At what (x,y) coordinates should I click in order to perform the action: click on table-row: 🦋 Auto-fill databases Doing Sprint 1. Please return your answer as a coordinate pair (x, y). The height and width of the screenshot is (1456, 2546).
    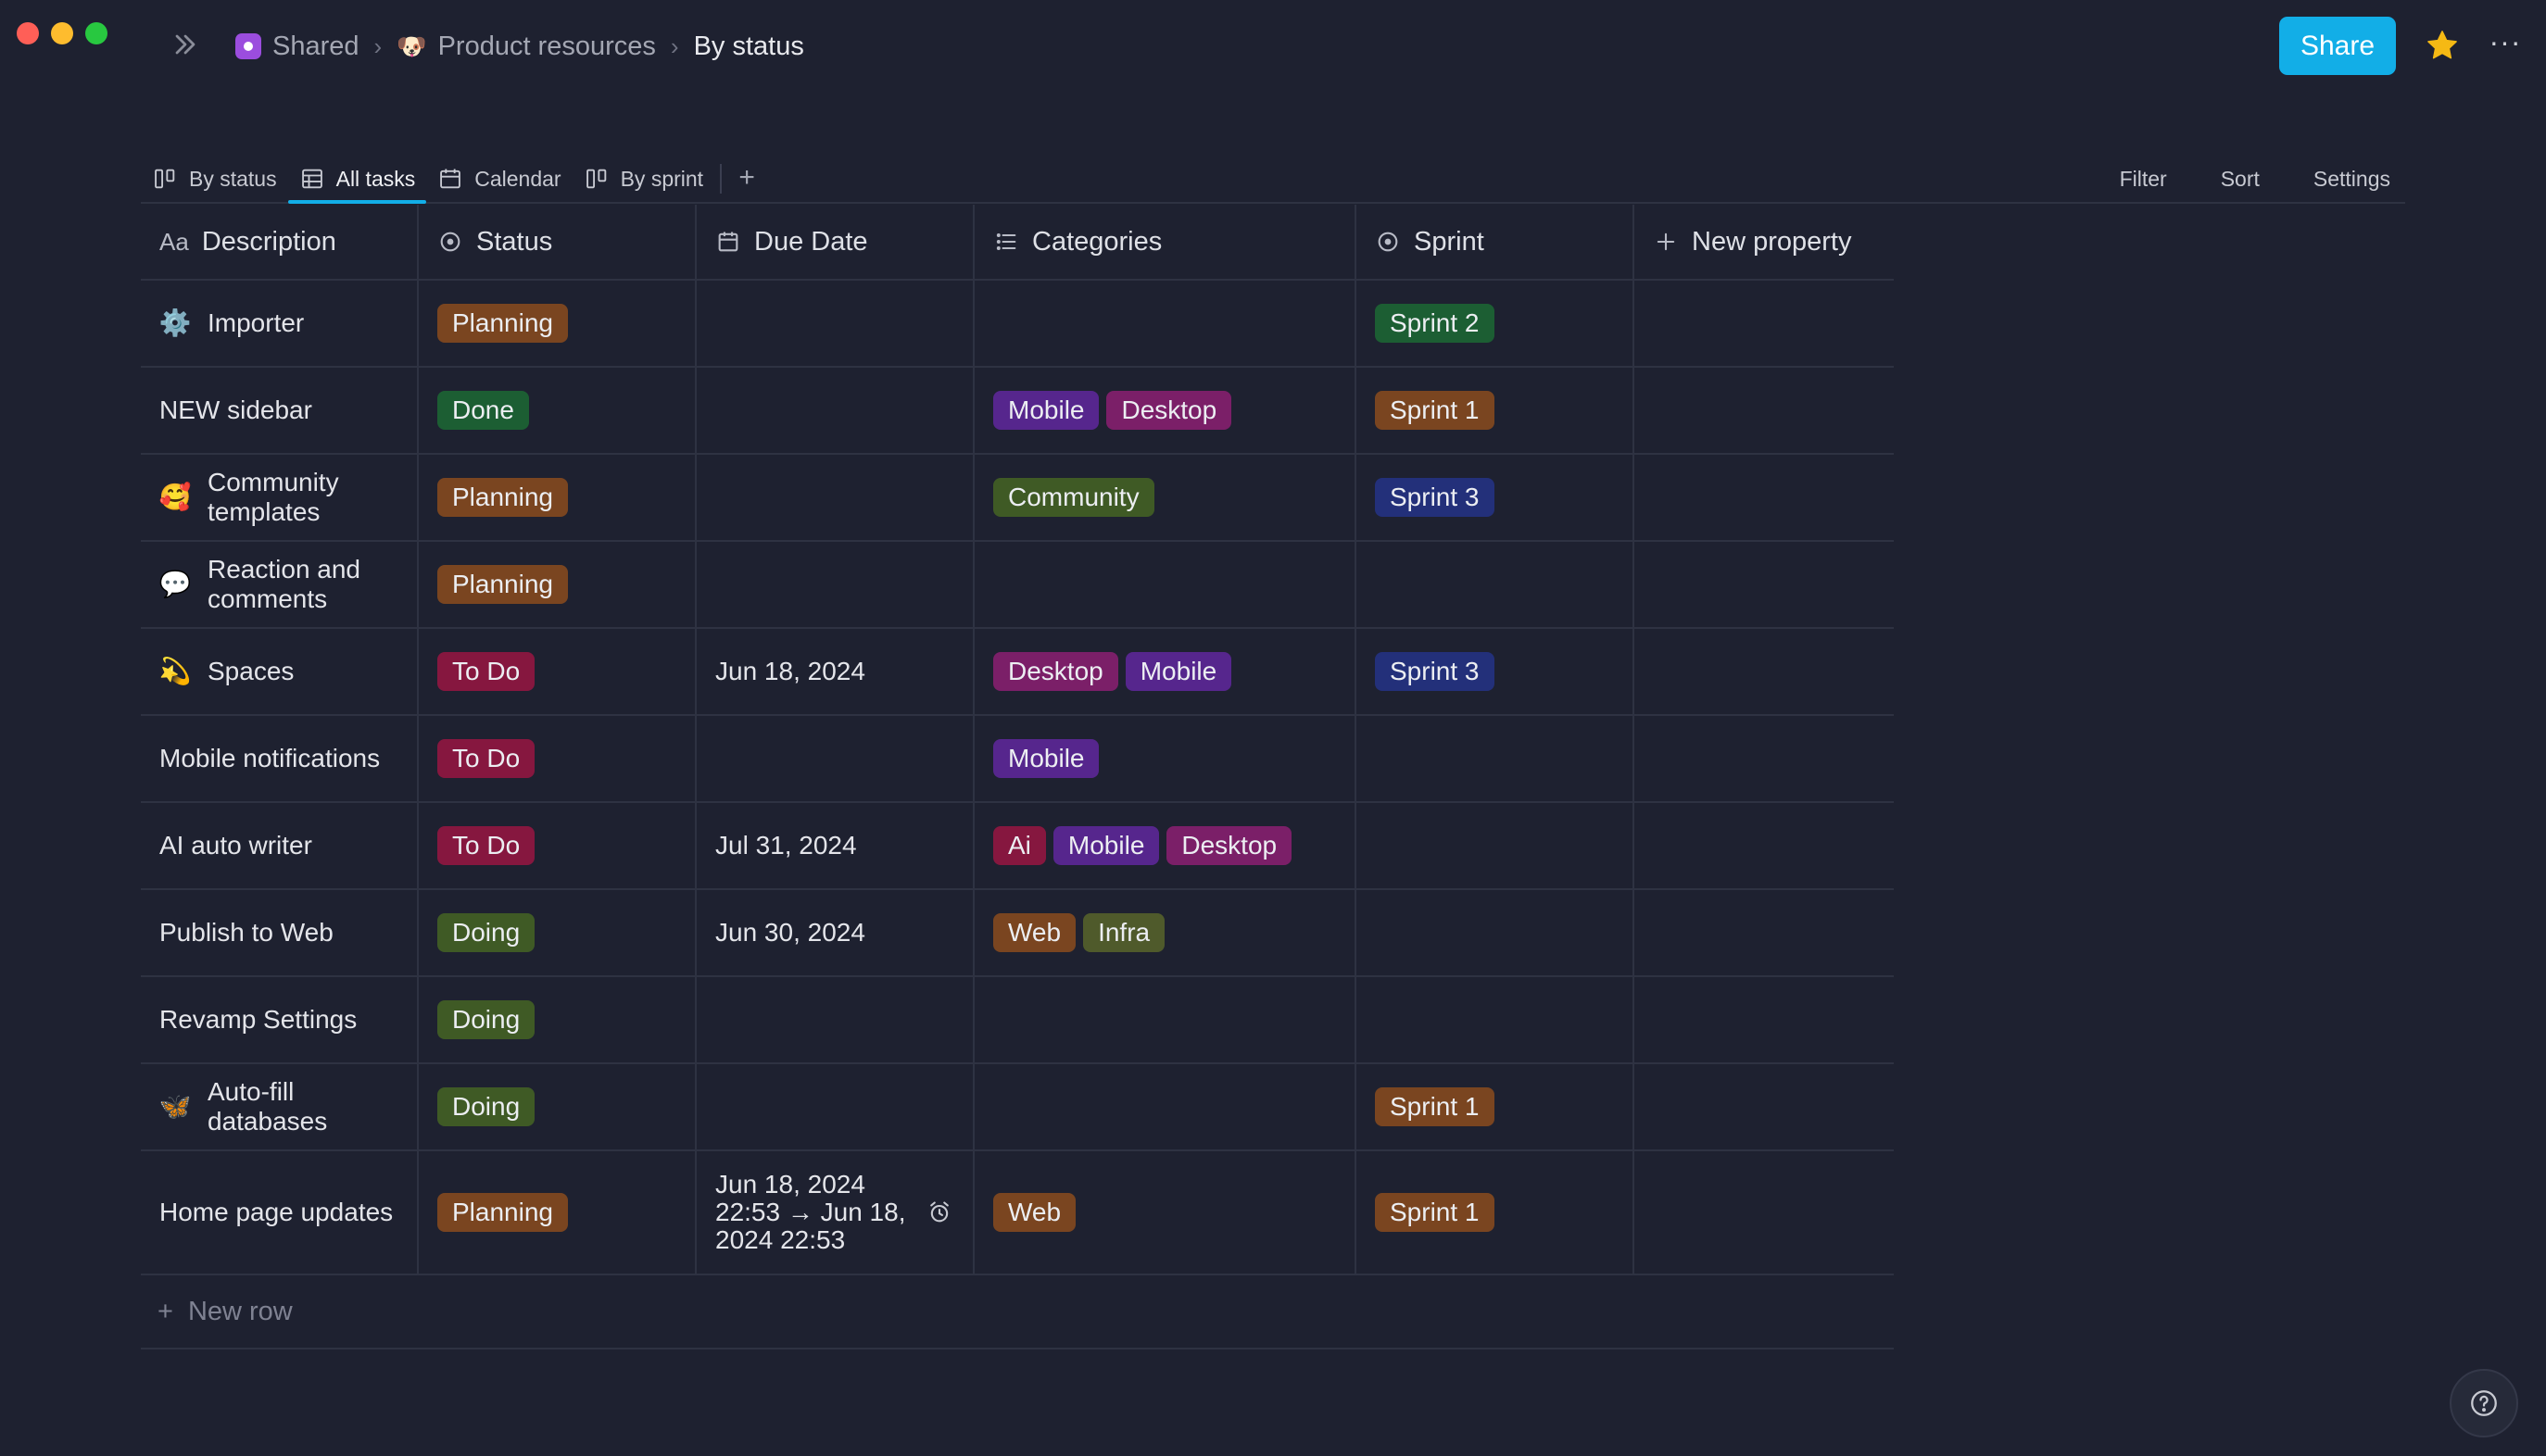
    Looking at the image, I should click on (1017, 1107).